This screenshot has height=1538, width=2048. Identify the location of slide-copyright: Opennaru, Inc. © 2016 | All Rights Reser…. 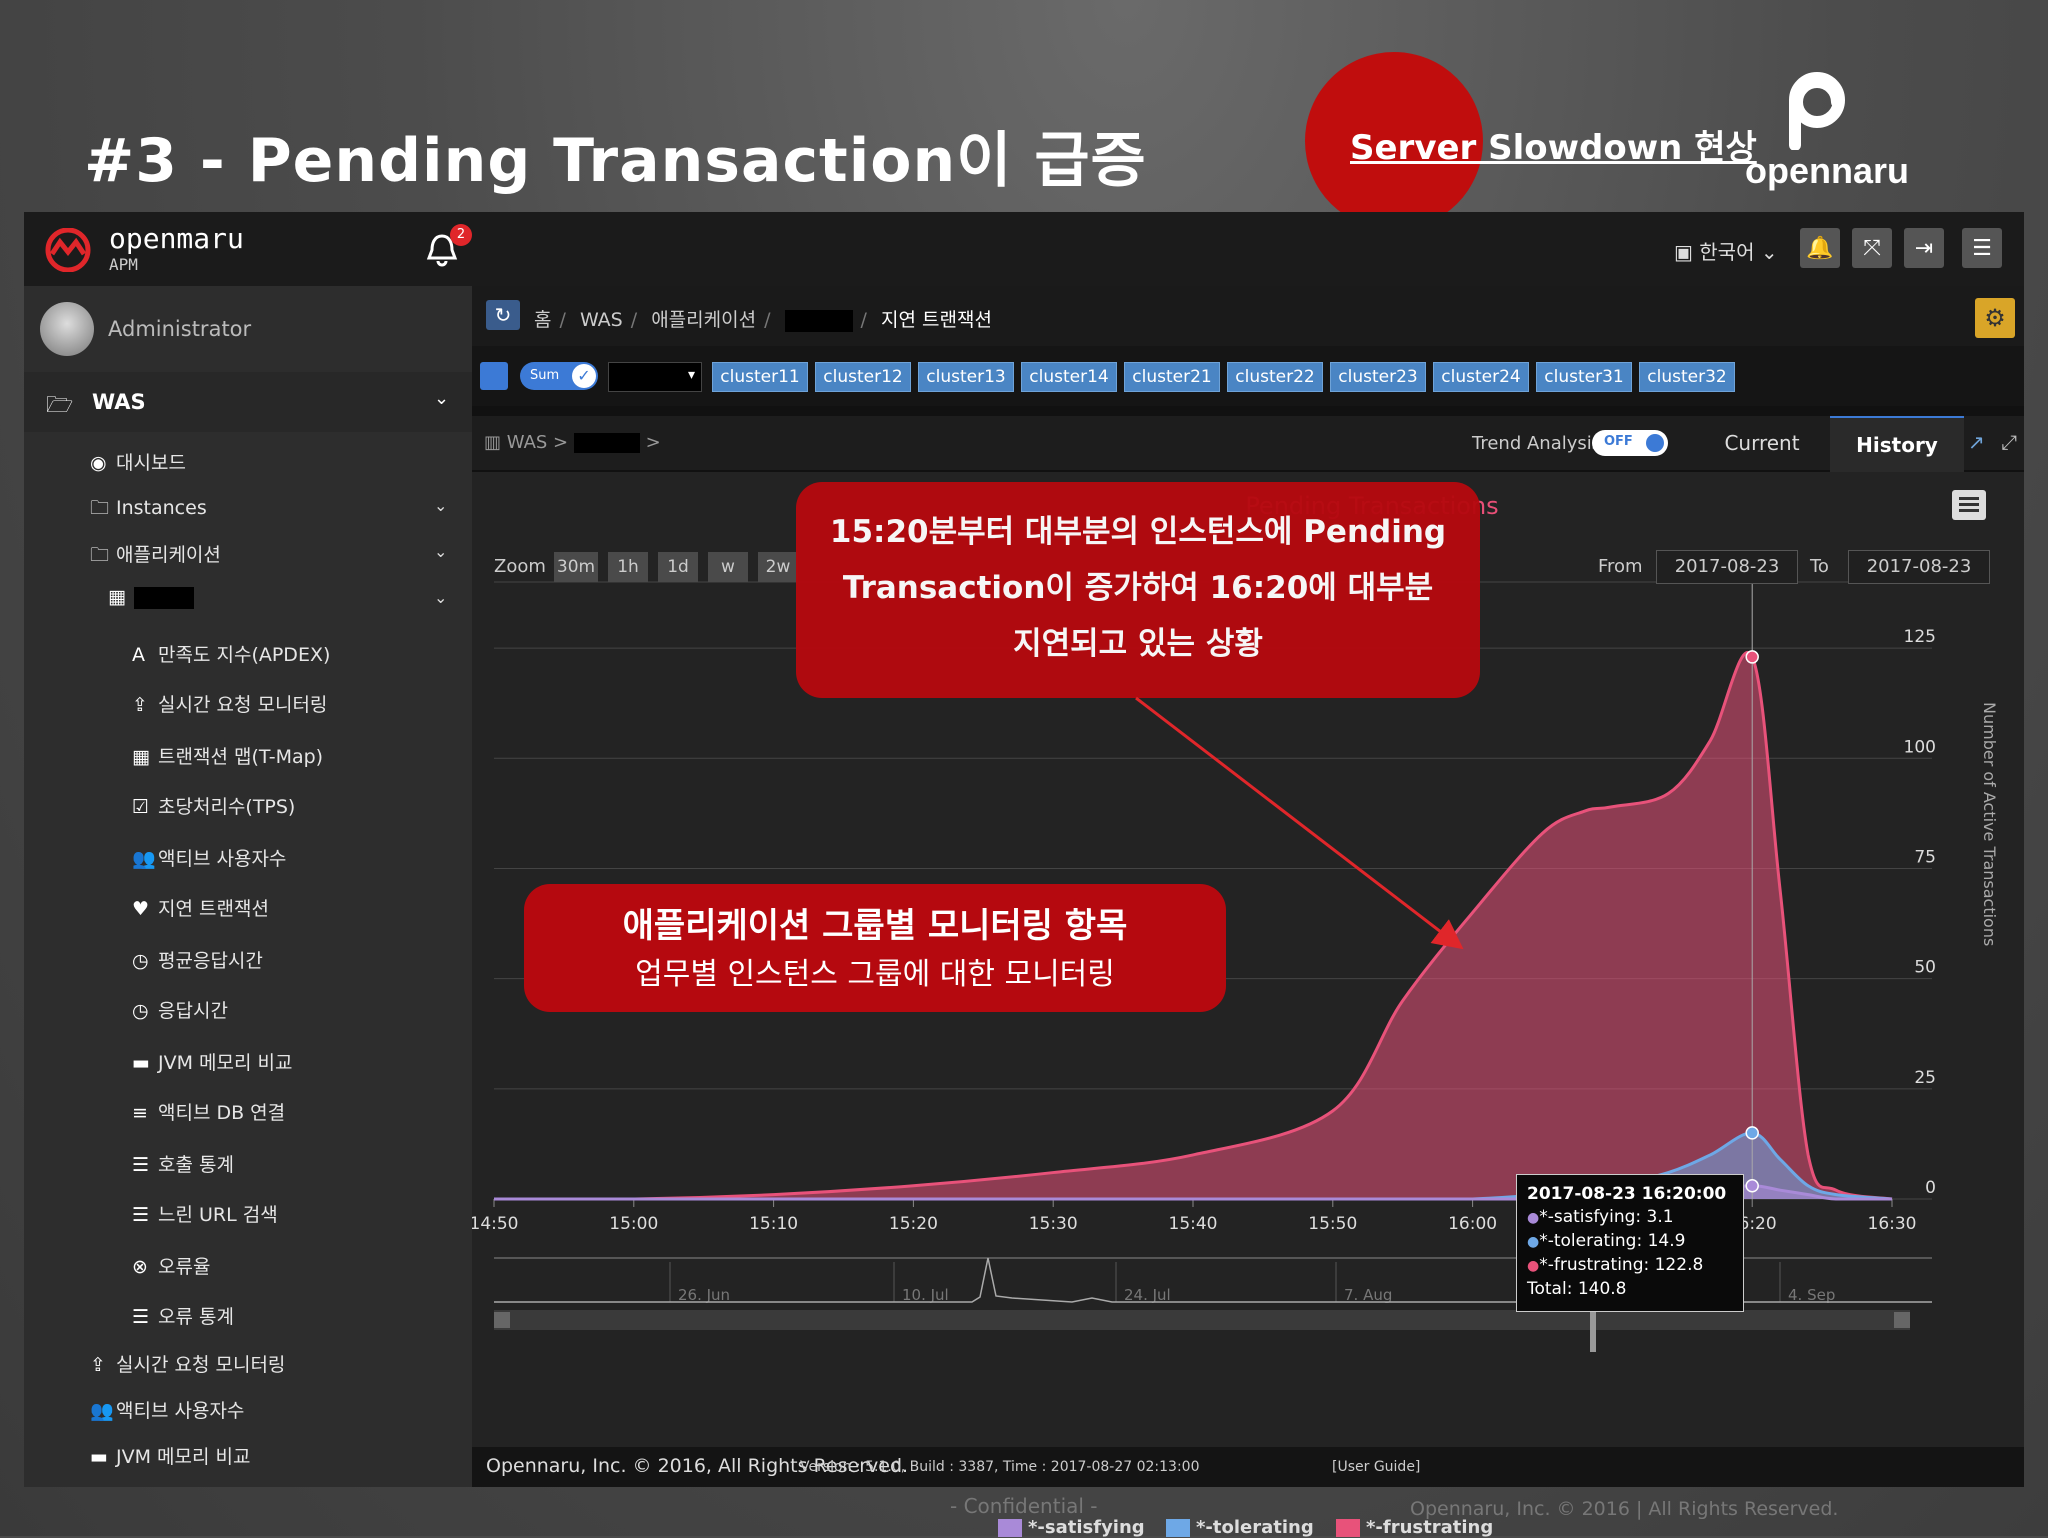
(1624, 1509).